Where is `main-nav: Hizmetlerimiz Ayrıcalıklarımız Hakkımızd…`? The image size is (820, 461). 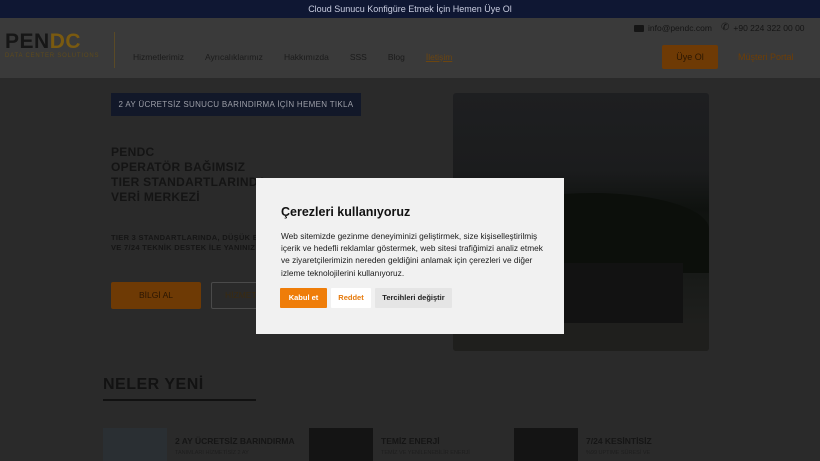 main-nav: Hizmetlerimiz Ayrıcalıklarımız Hakkımızd… is located at coordinates (303, 57).